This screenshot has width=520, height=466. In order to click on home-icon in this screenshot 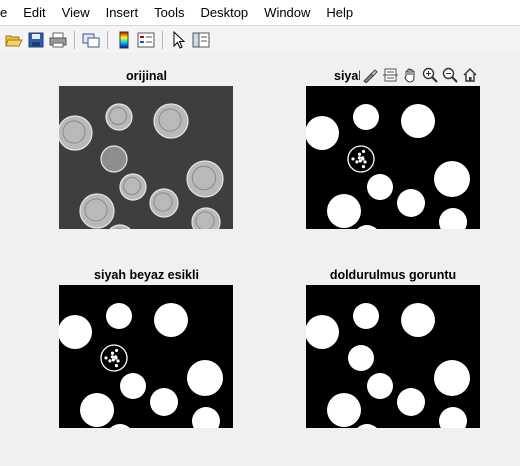, I will do `click(470, 75)`.